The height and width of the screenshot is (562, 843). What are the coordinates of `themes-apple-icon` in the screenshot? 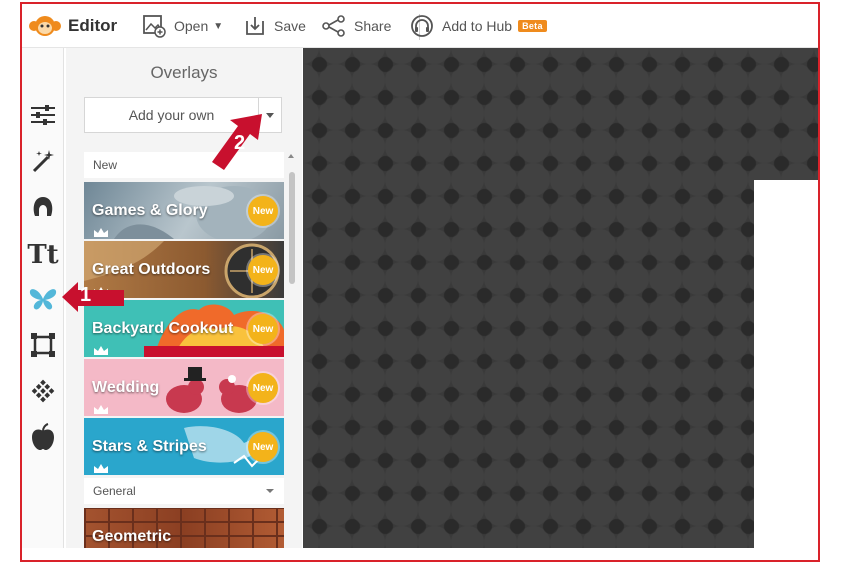 It's located at (43, 439).